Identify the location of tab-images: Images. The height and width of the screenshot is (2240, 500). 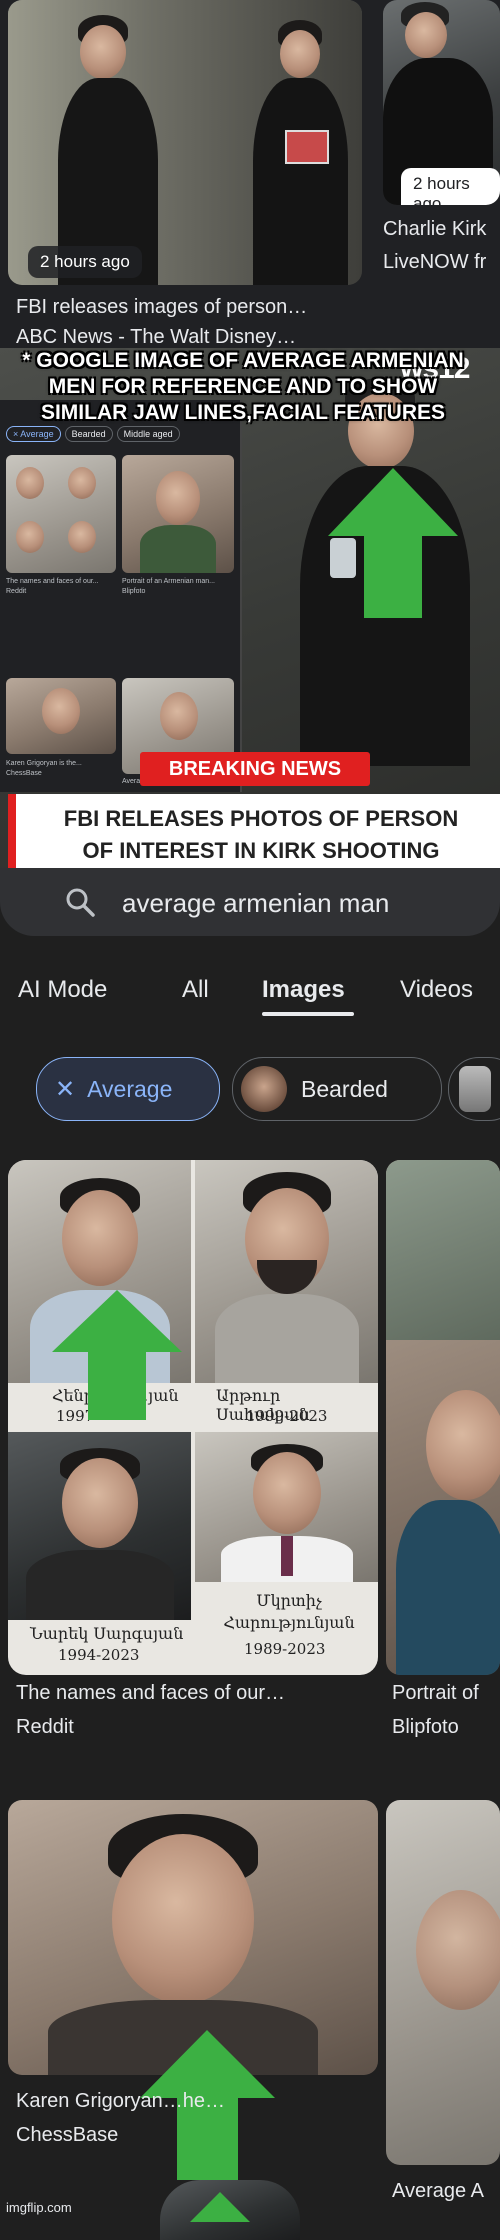
(303, 990).